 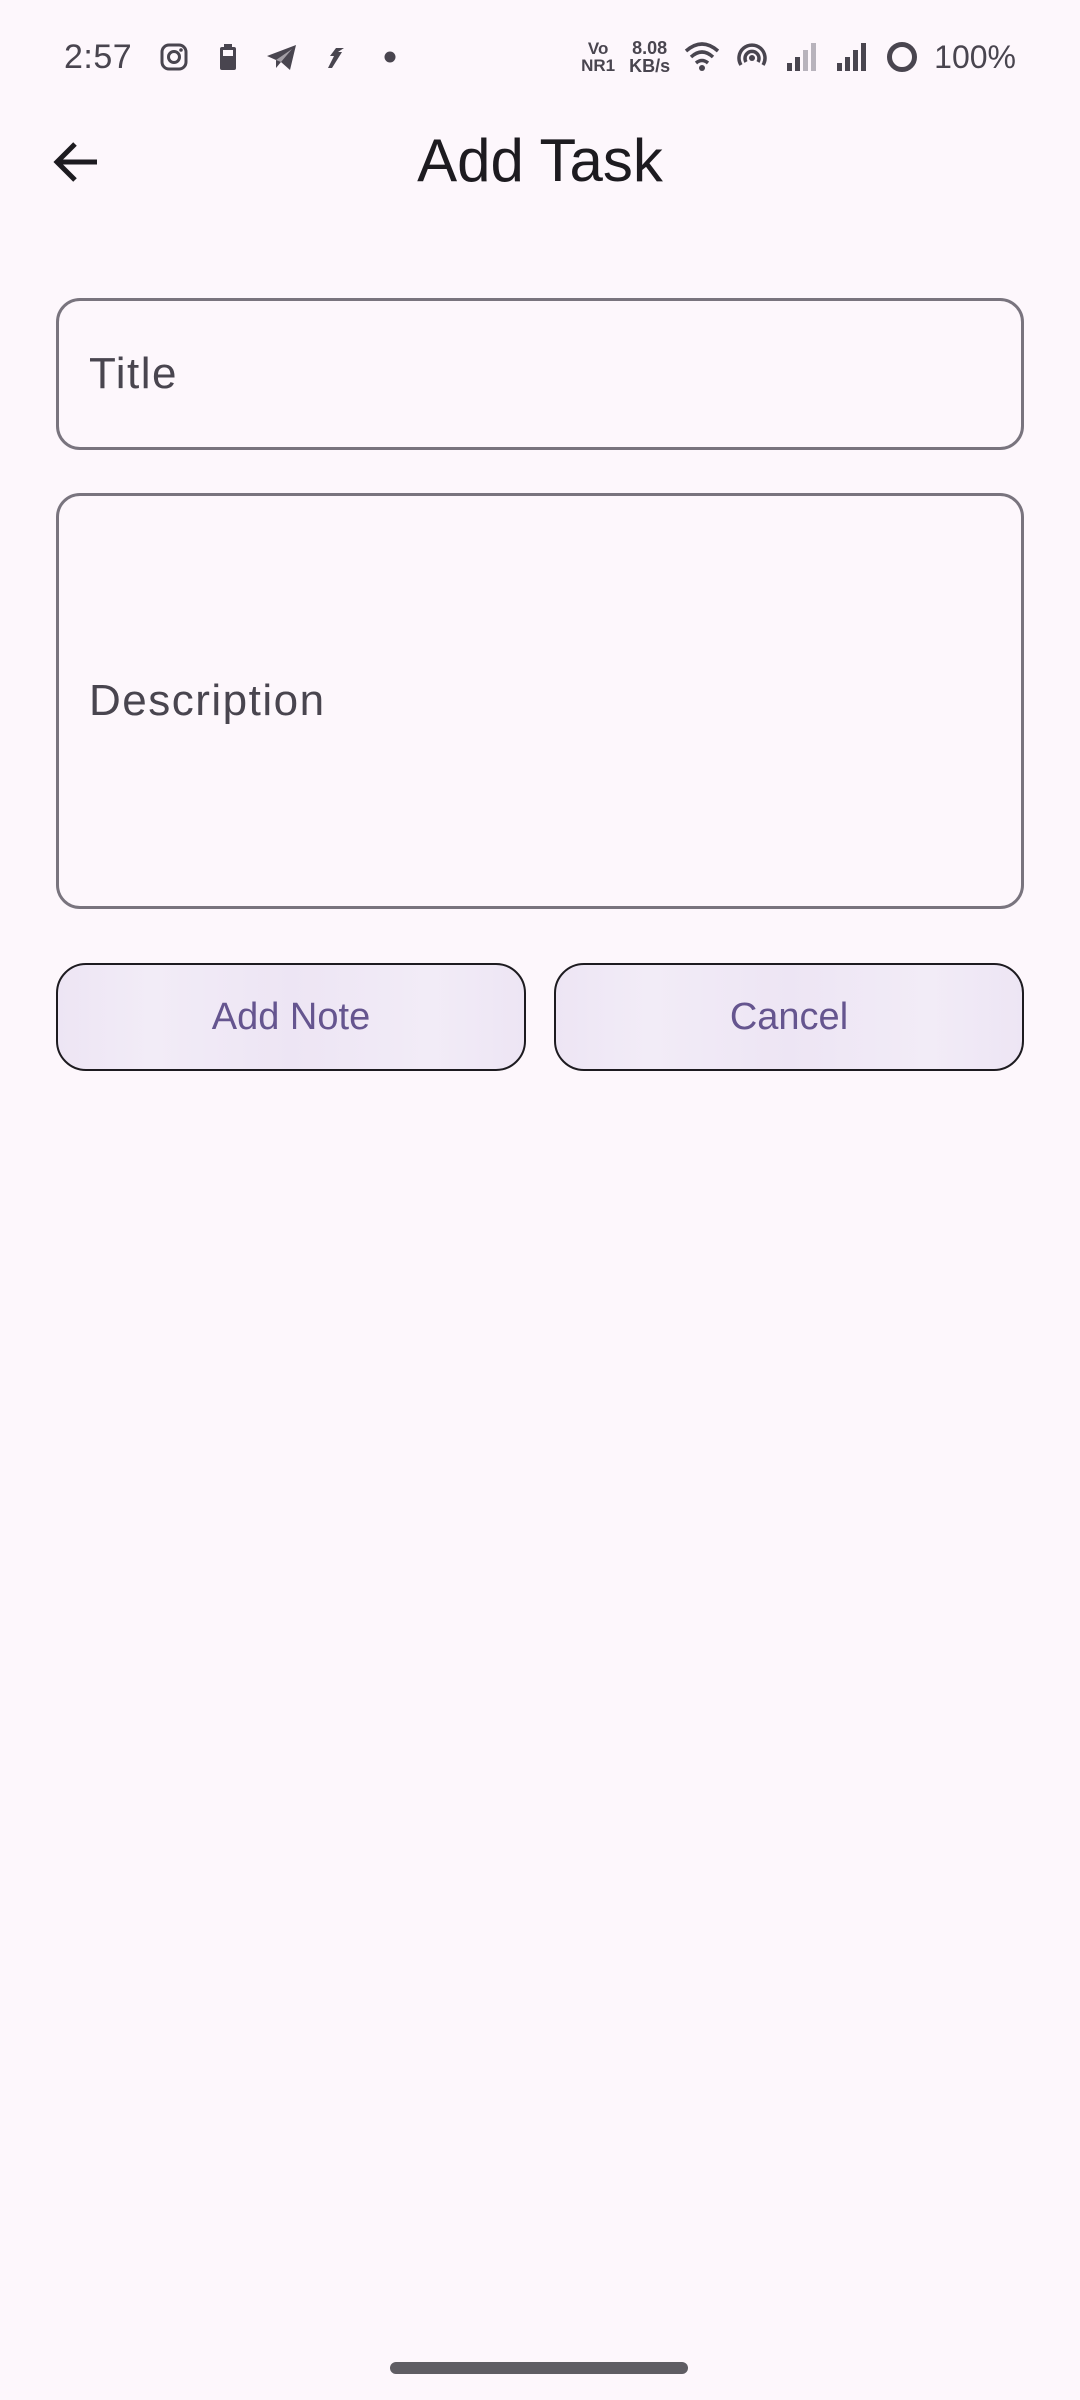 I want to click on fantasy-app-icon, so click(x=336, y=57).